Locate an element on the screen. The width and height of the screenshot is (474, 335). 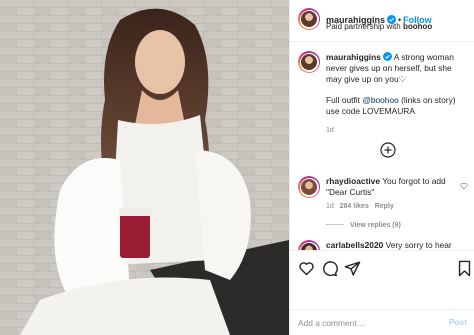
comment-like-heart-icon is located at coordinates (464, 186).